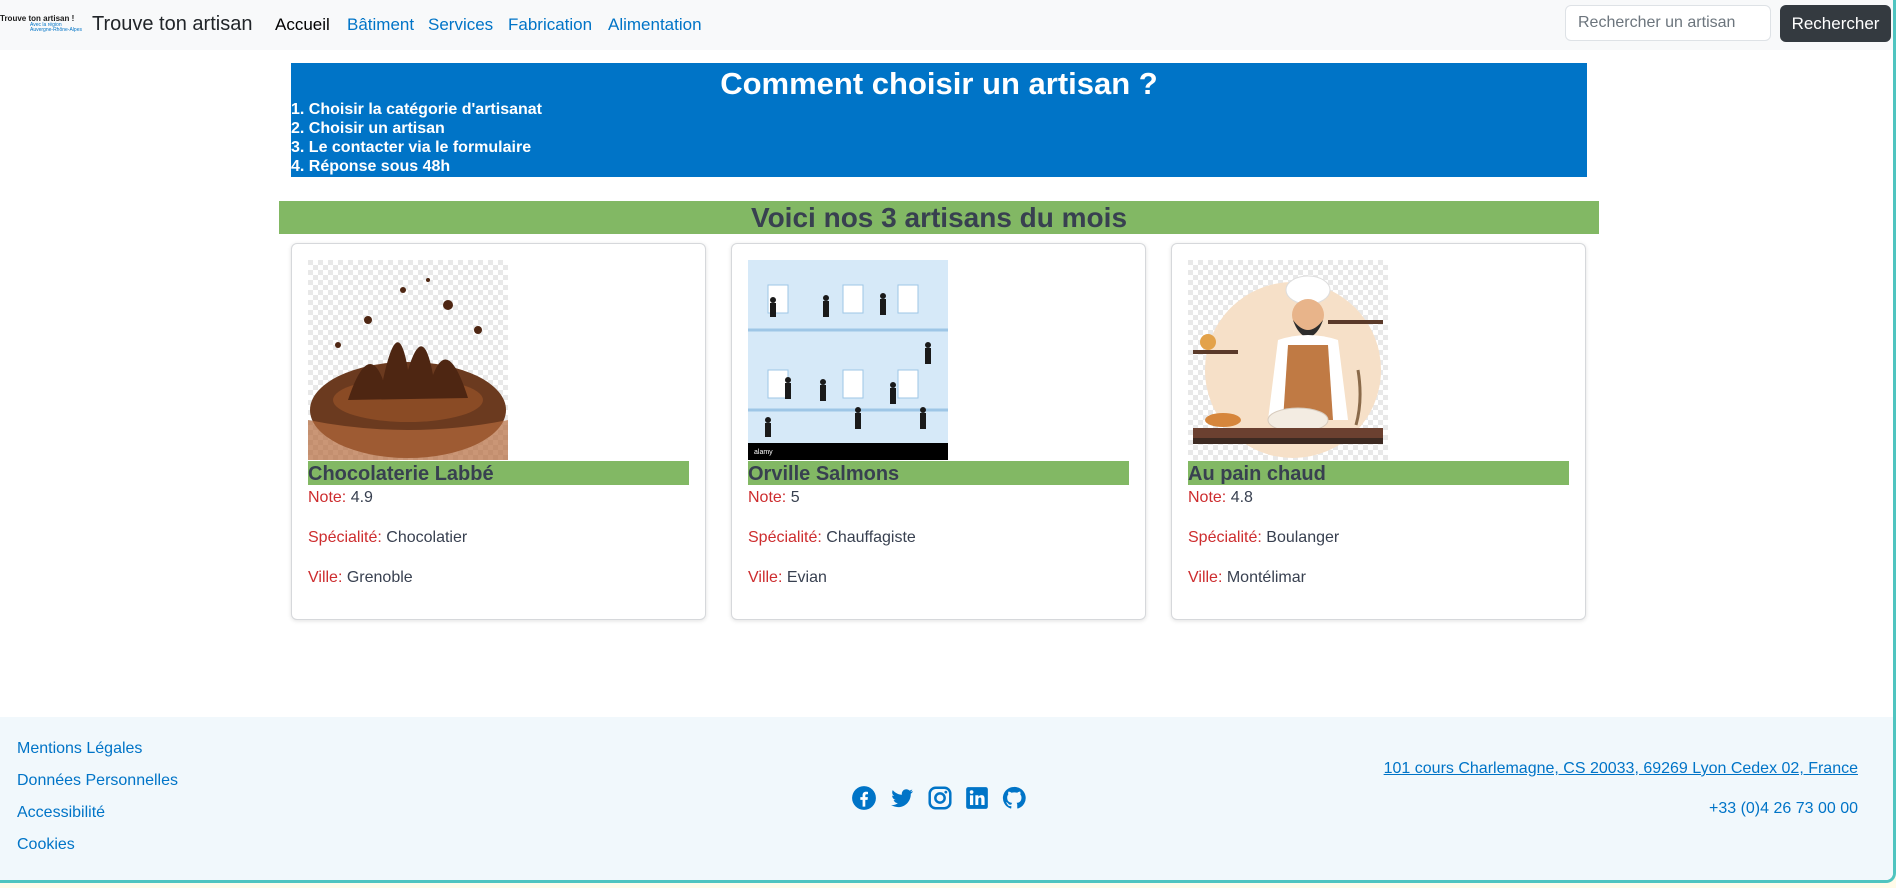 This screenshot has height=888, width=1896. Describe the element at coordinates (1241, 497) in the screenshot. I see `note-value: 4.8` at that location.